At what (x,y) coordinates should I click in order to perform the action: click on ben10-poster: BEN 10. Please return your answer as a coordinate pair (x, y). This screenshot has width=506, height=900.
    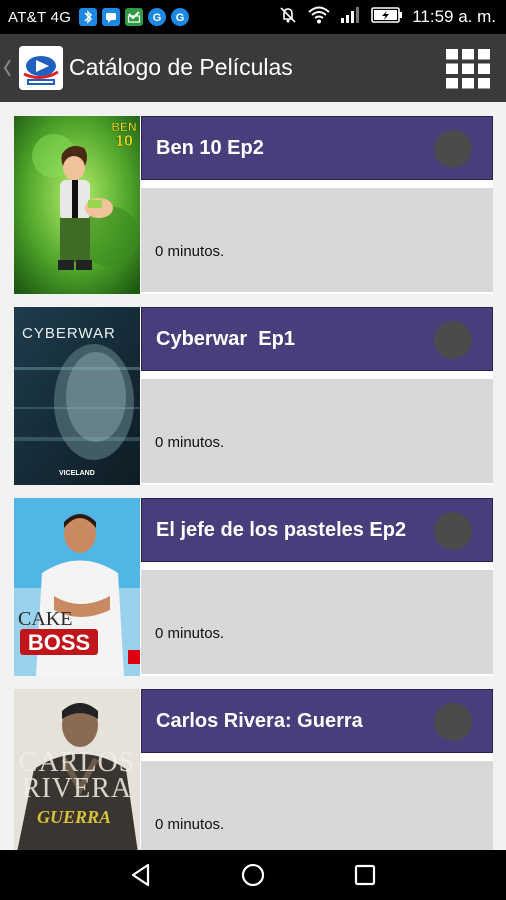
    Looking at the image, I should click on (77, 205).